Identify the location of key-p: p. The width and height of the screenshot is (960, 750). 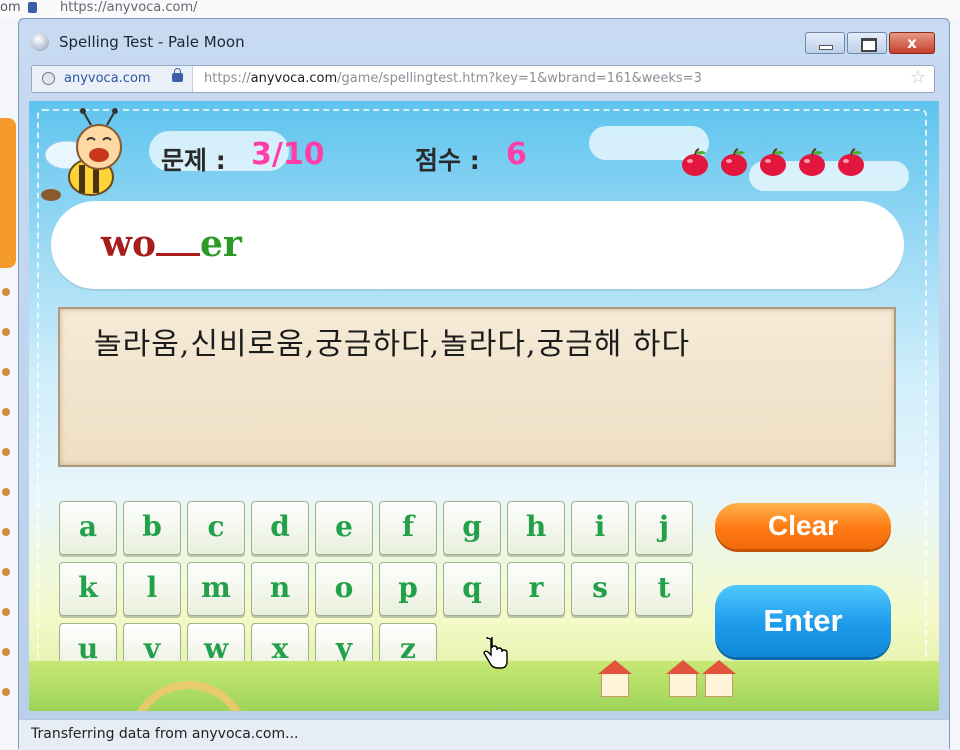
(408, 589).